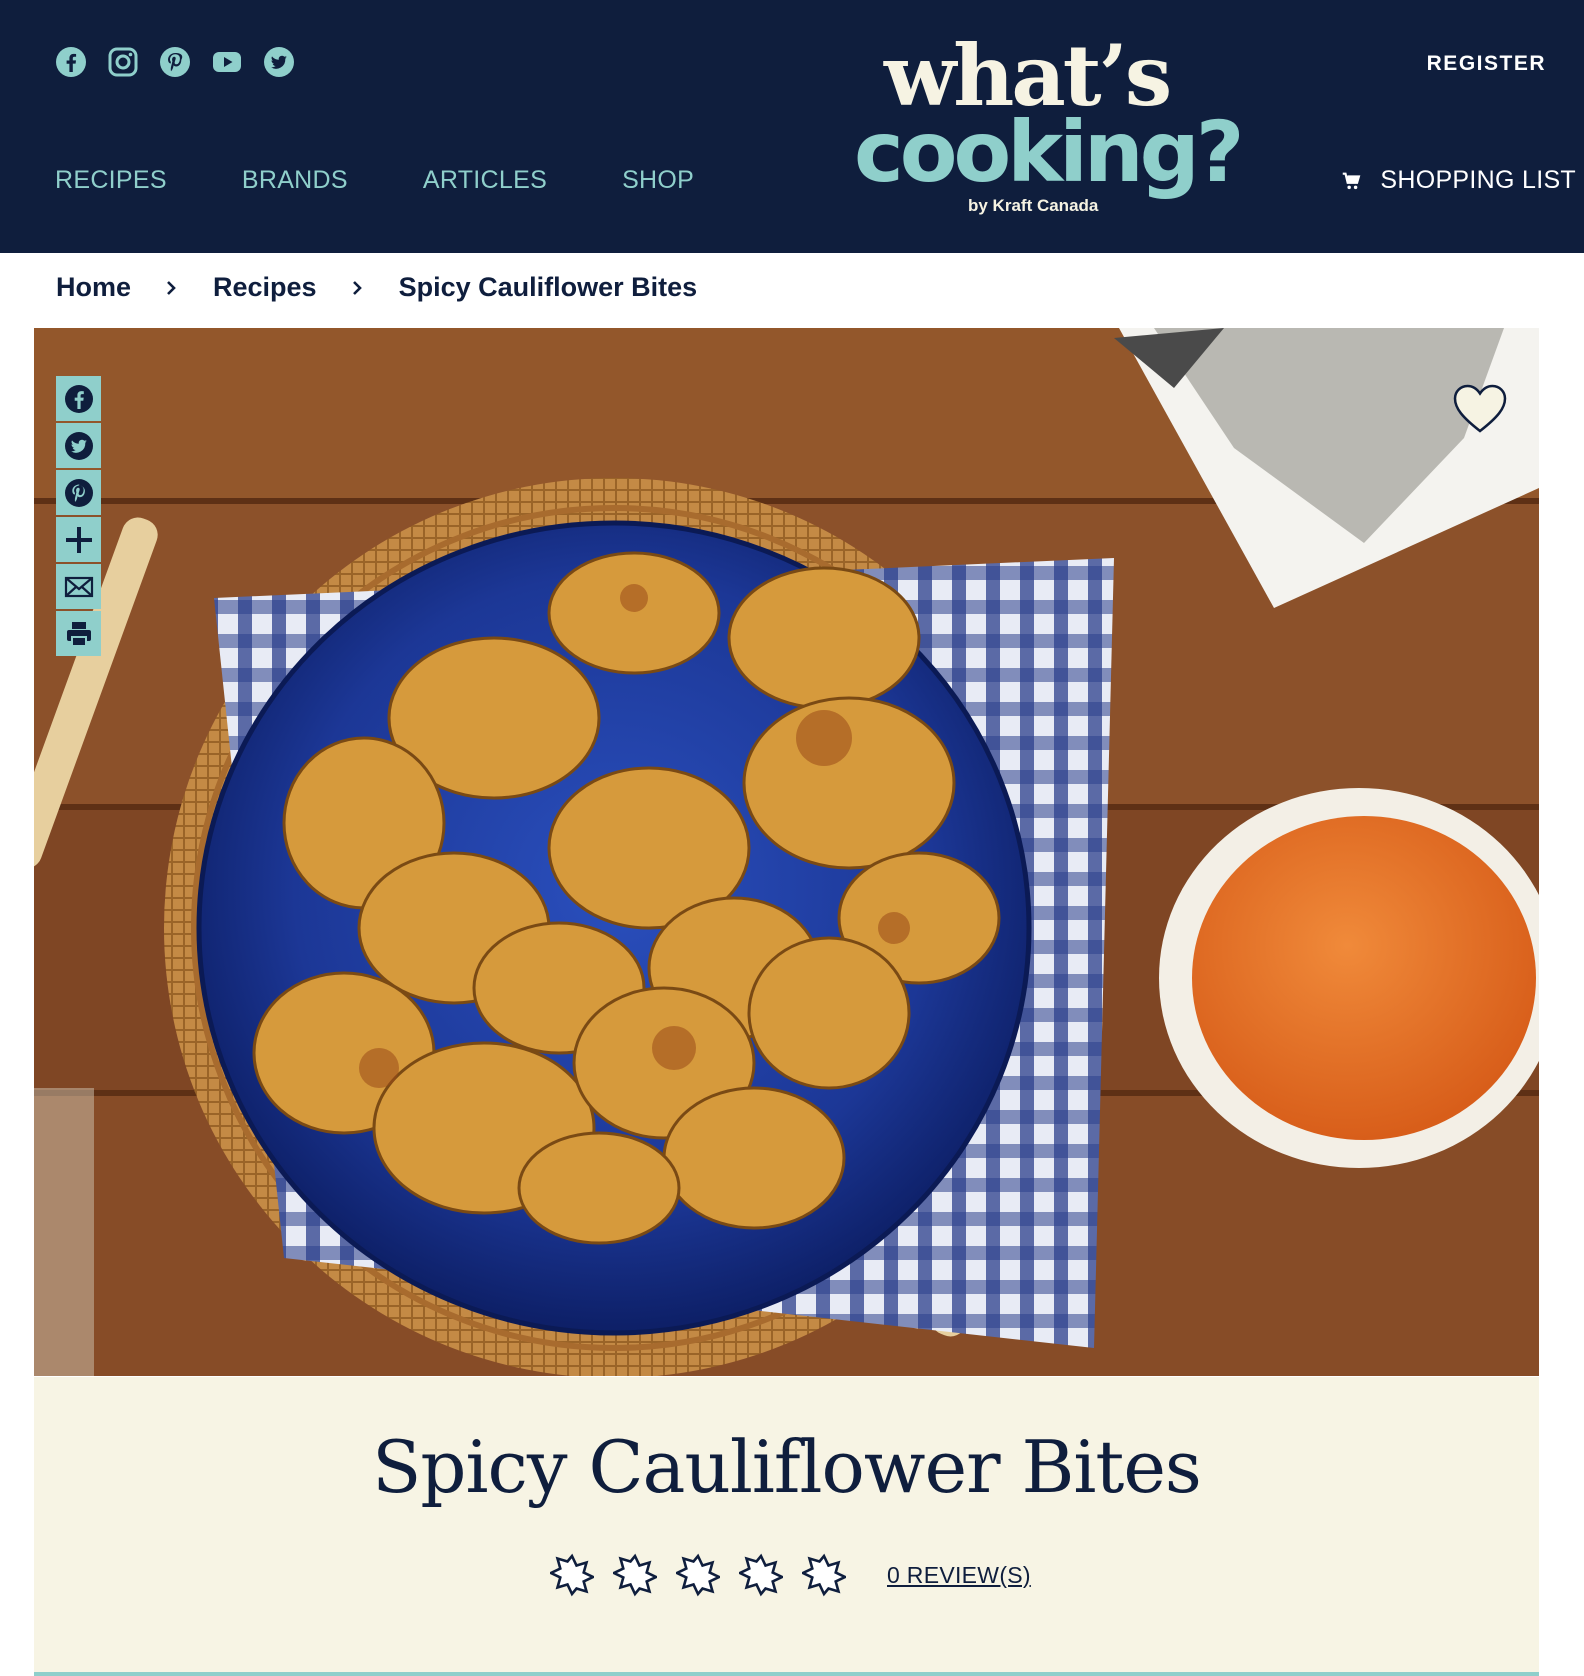  Describe the element at coordinates (1486, 64) in the screenshot. I see `register-link: REGISTER` at that location.